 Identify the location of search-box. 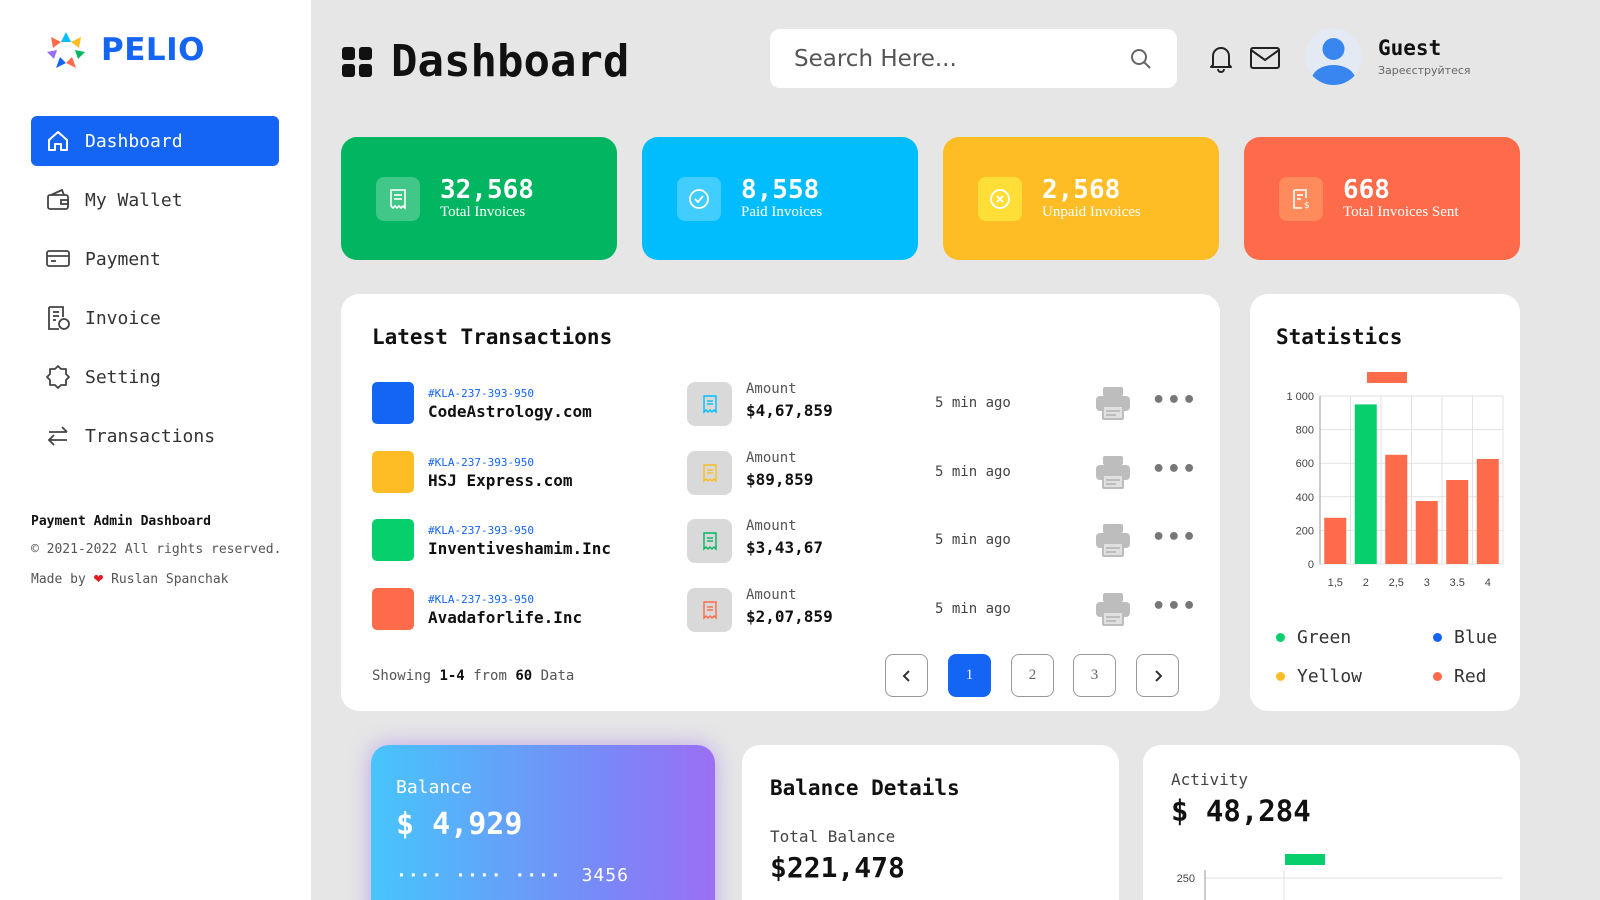
(973, 58).